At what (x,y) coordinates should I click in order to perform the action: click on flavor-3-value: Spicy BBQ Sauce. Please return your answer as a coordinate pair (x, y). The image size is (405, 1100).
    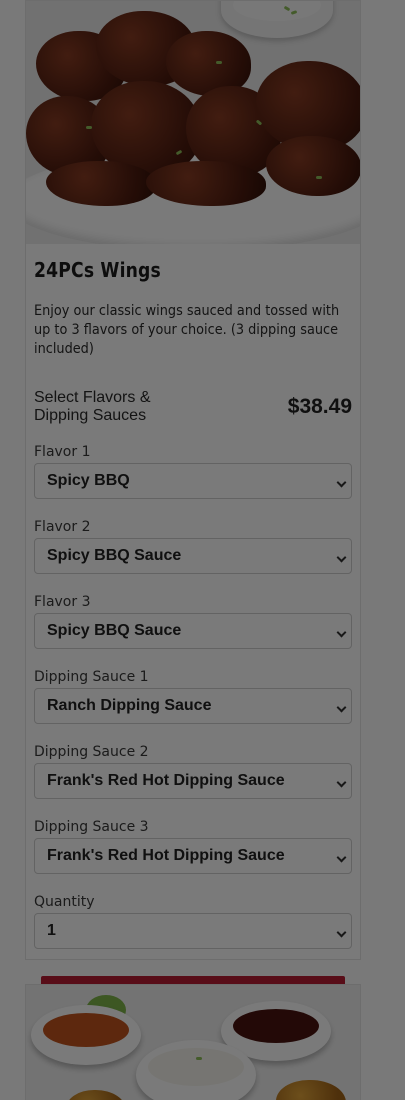
    Looking at the image, I should click on (114, 630).